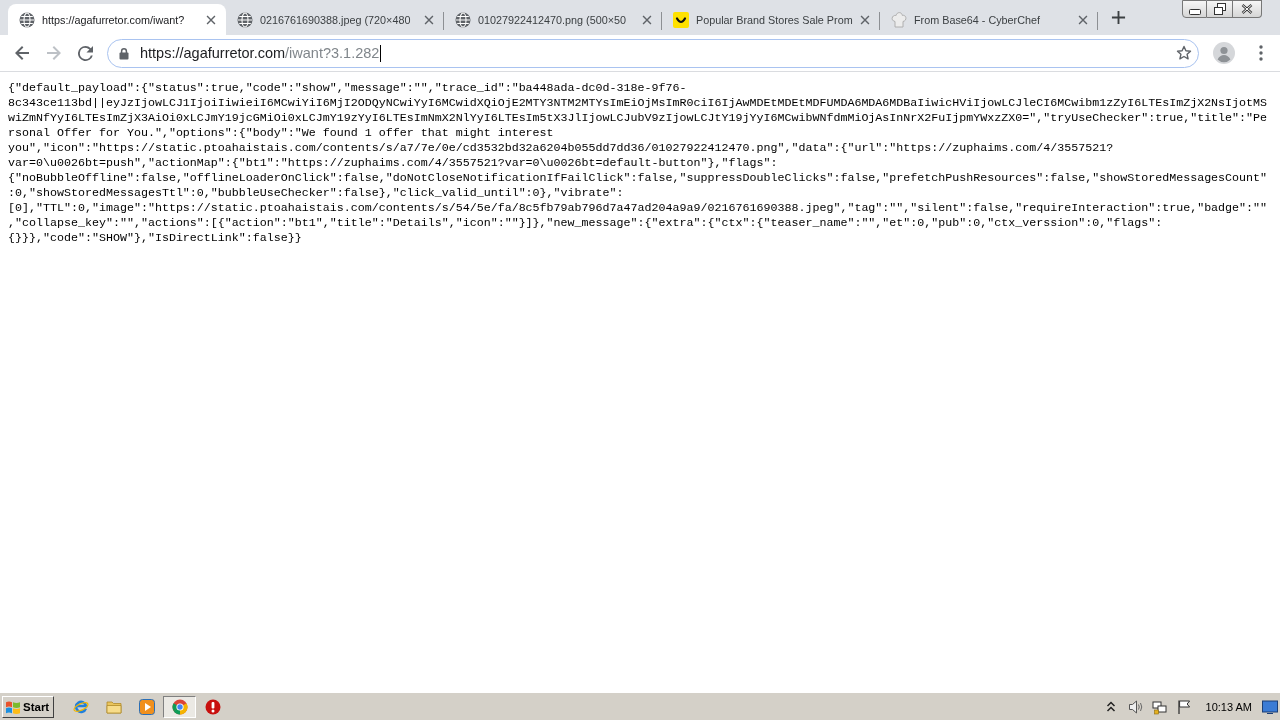 The image size is (1280, 720). What do you see at coordinates (989, 19) in the screenshot?
I see `browser-tab: From Base64 - CyberChef` at bounding box center [989, 19].